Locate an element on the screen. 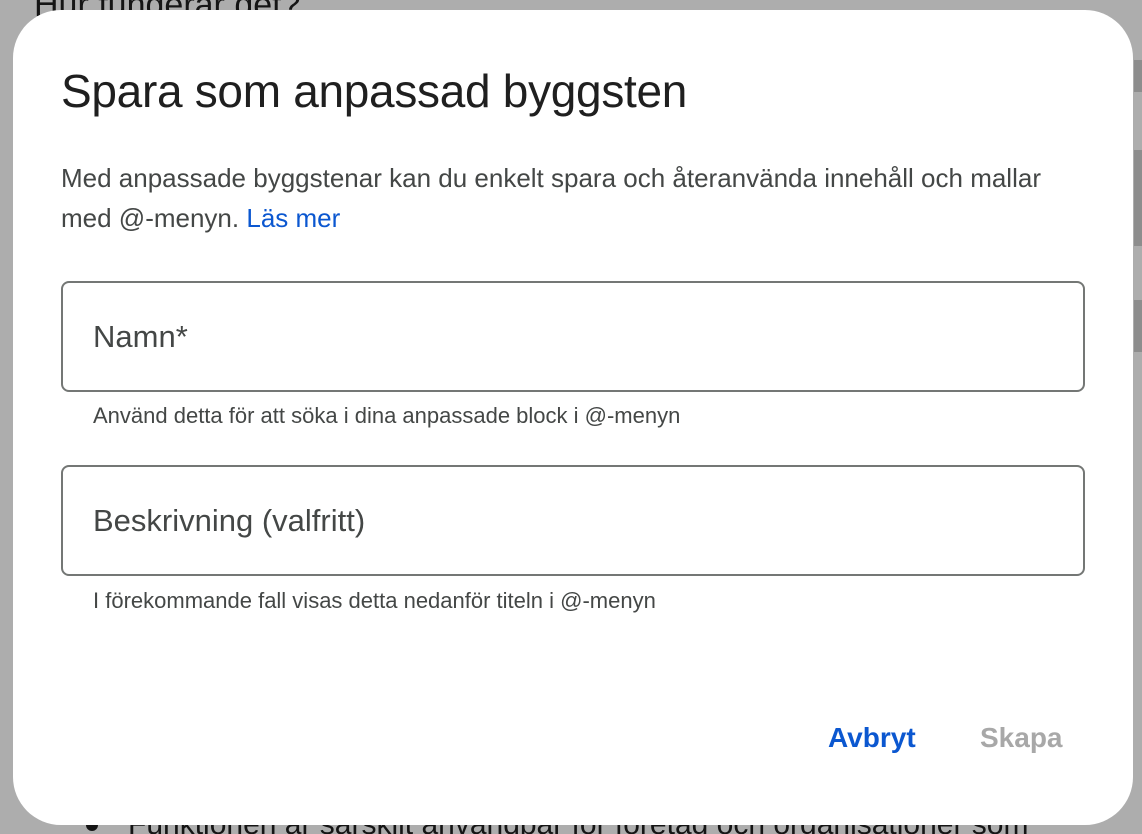  description-input is located at coordinates (573, 520).